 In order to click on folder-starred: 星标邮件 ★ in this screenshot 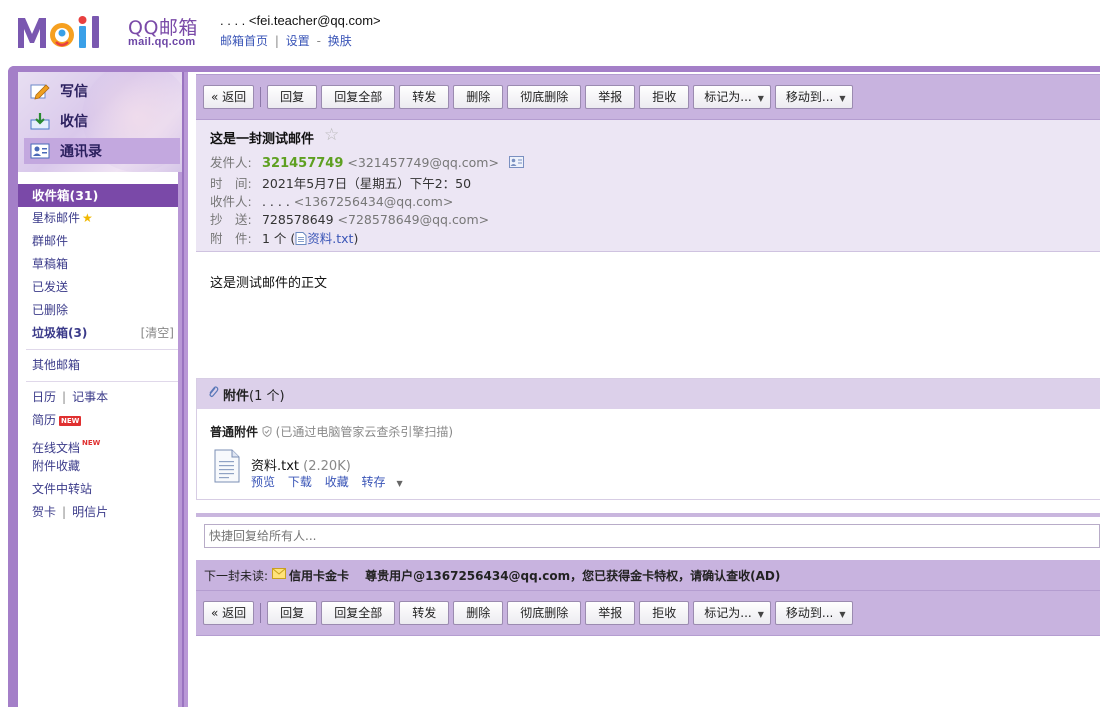, I will do `click(98, 218)`.